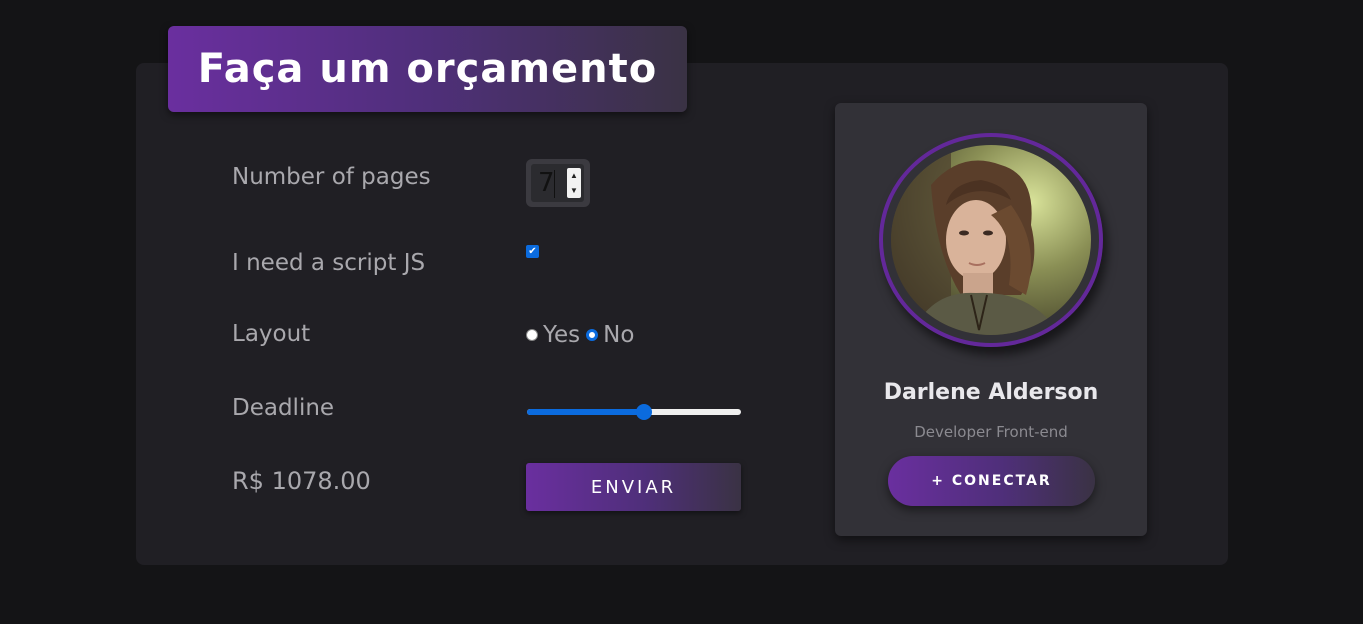  Describe the element at coordinates (991, 481) in the screenshot. I see `connect-button: + CONECTAR` at that location.